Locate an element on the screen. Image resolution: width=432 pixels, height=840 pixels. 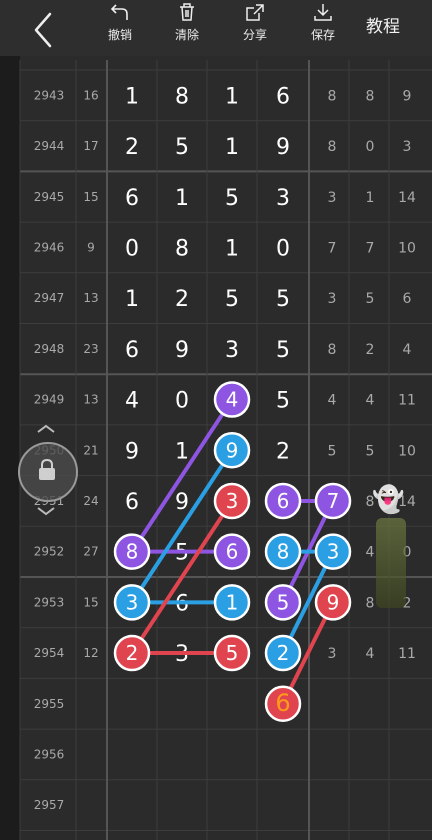
save-button: 保存 is located at coordinates (323, 27).